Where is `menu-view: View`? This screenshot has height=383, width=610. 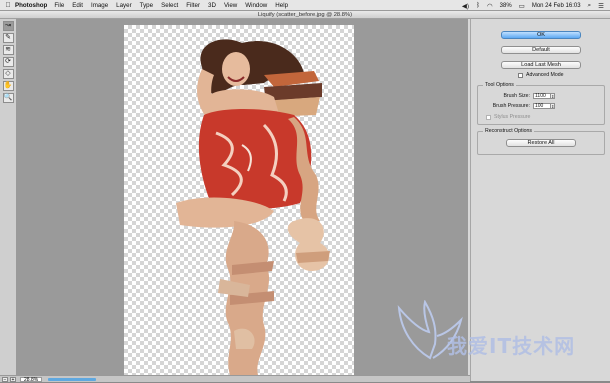 menu-view: View is located at coordinates (230, 5).